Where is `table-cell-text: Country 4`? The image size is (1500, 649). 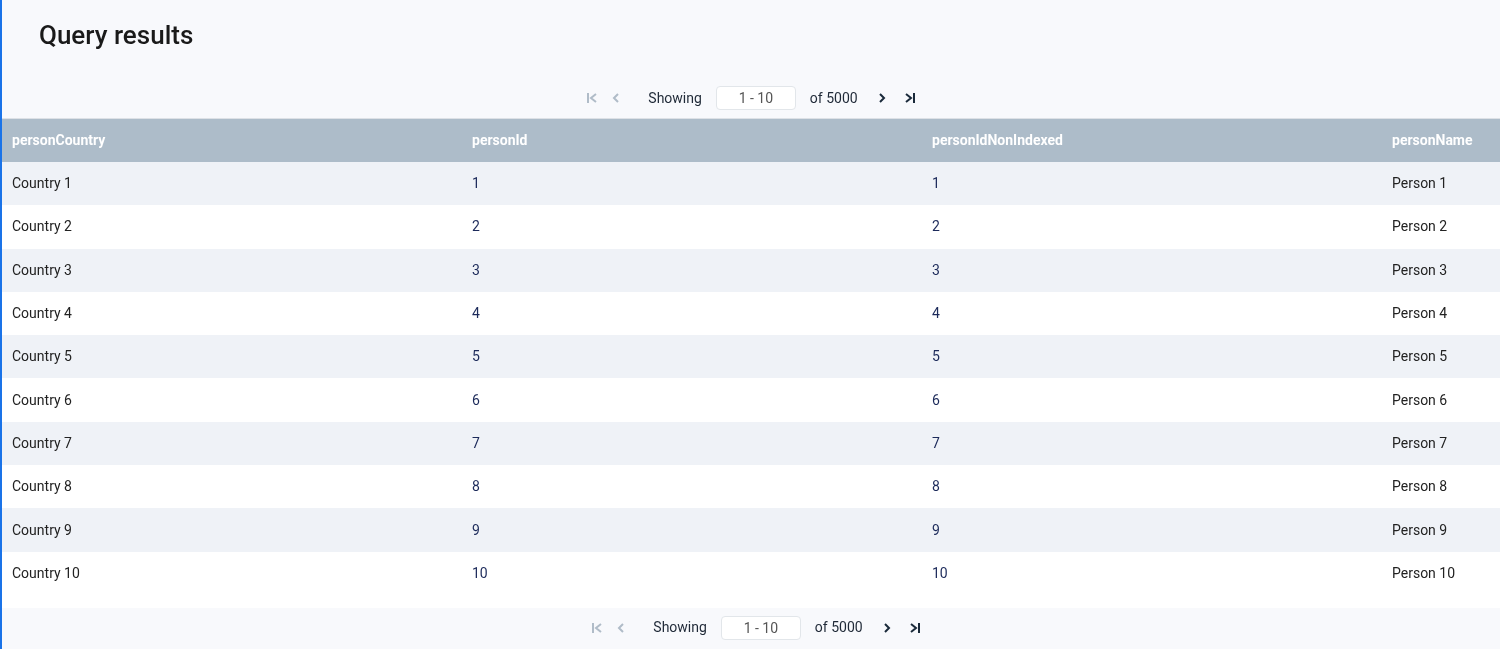
table-cell-text: Country 4 is located at coordinates (41, 314).